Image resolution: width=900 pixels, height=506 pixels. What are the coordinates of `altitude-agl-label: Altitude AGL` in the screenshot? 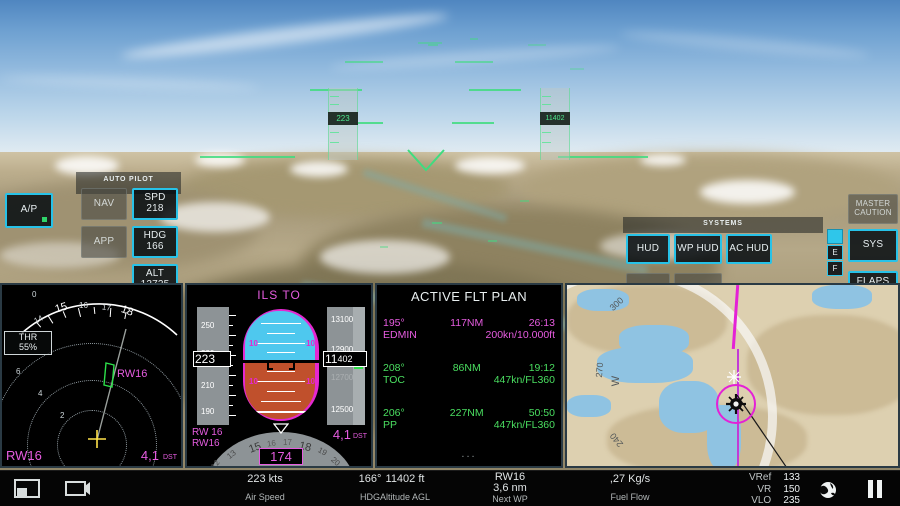 It's located at (405, 497).